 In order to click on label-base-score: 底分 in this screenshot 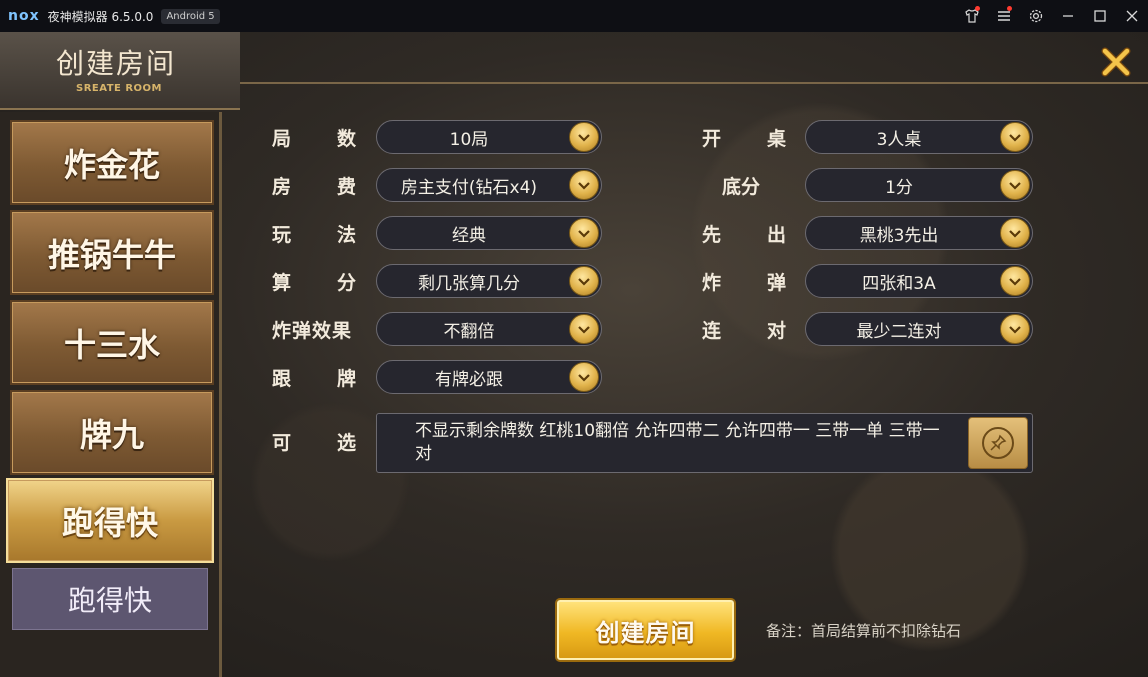, I will do `click(741, 187)`.